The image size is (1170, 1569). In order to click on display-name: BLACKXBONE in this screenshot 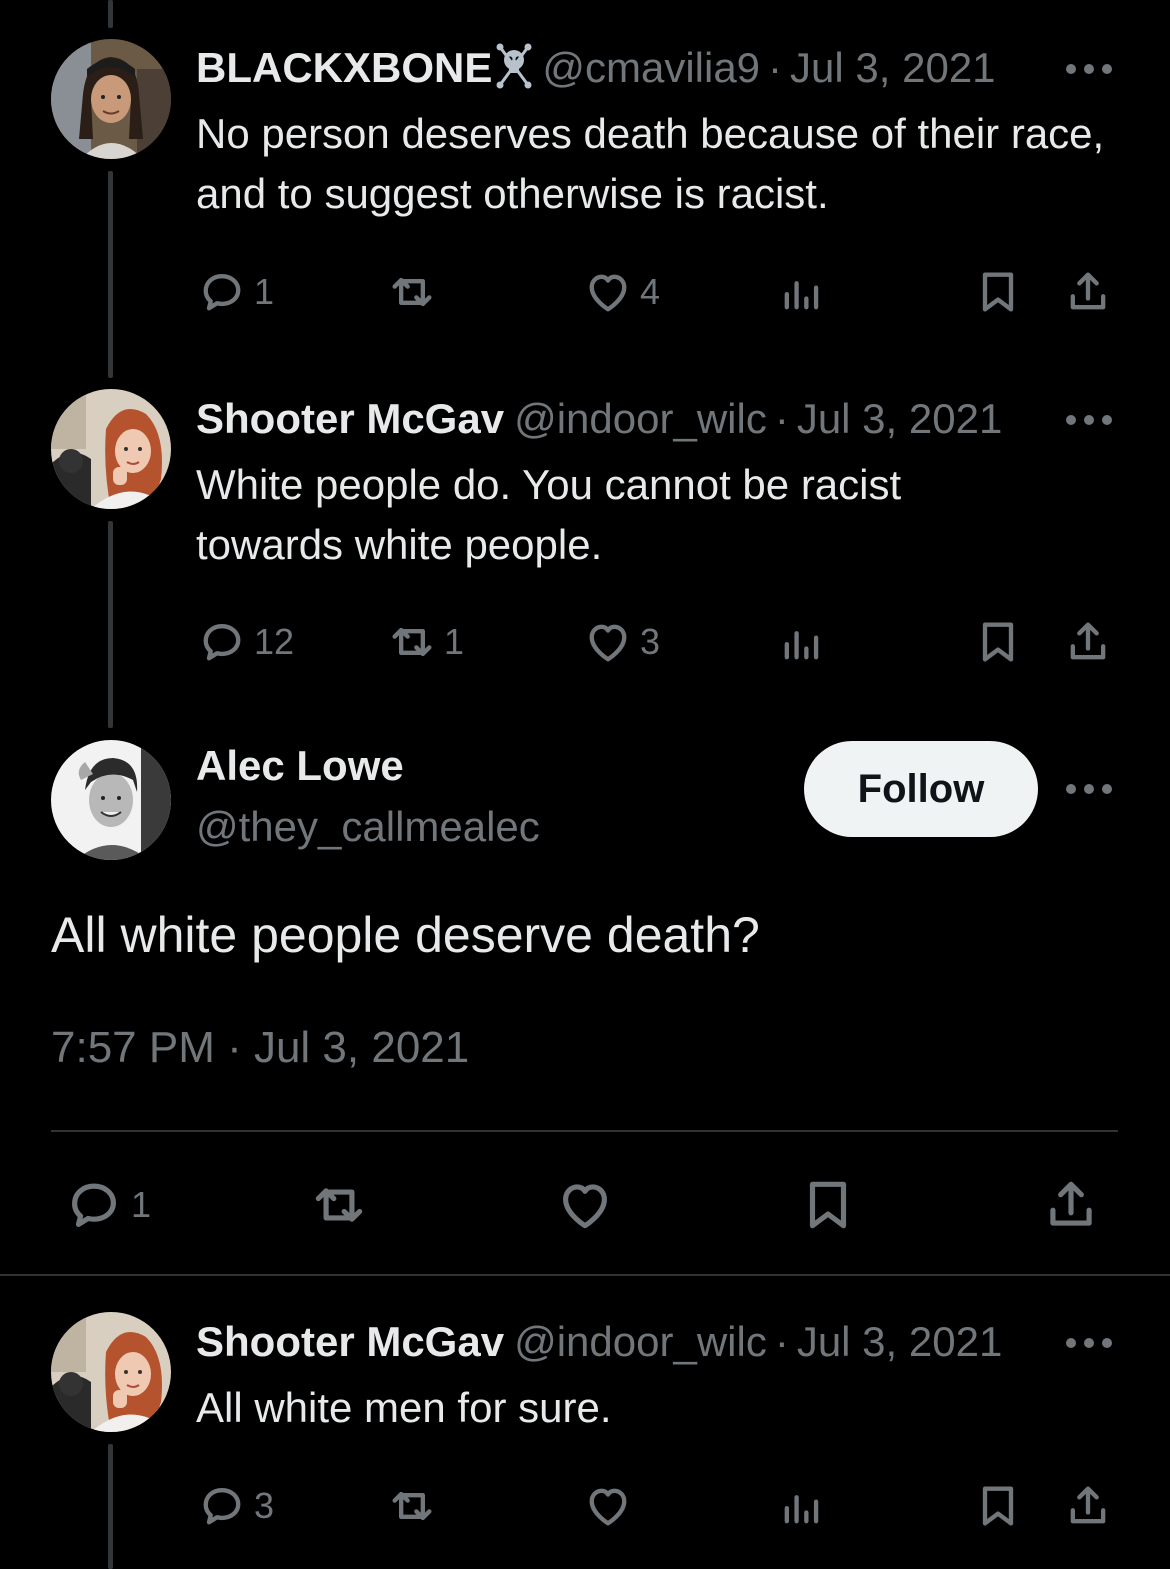, I will do `click(344, 68)`.